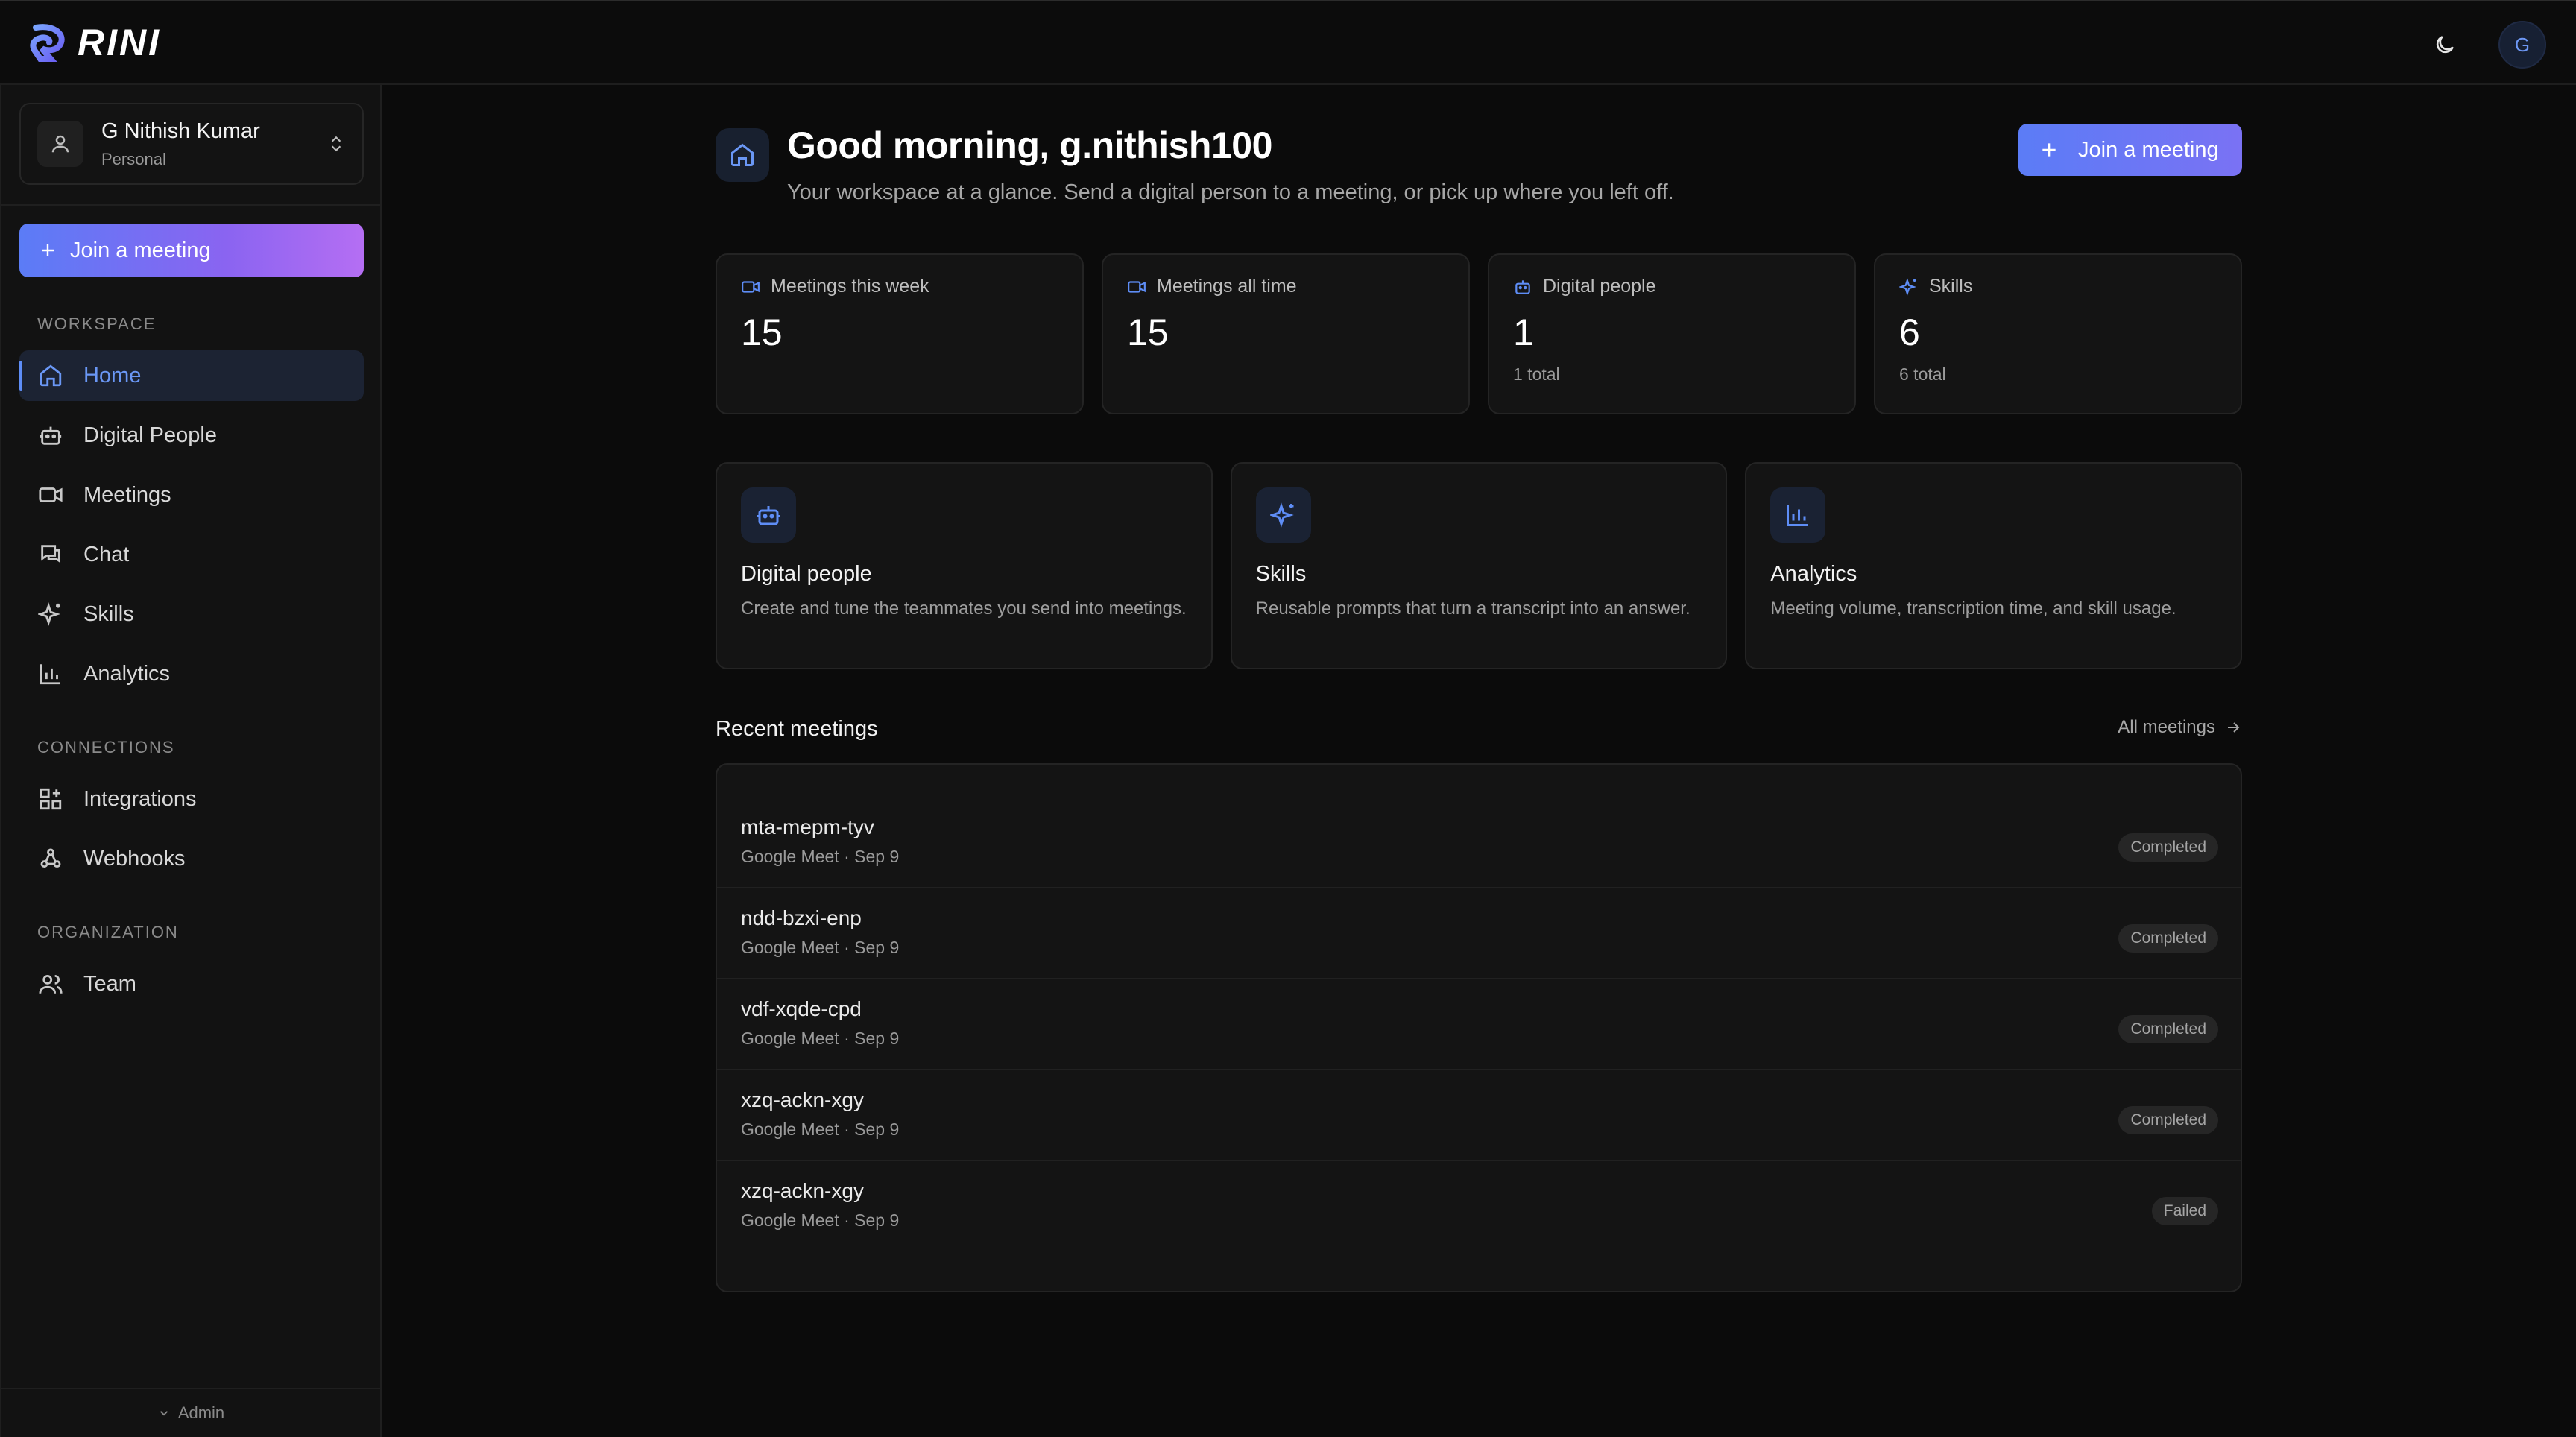  I want to click on admin-toggle: Admin, so click(191, 1413).